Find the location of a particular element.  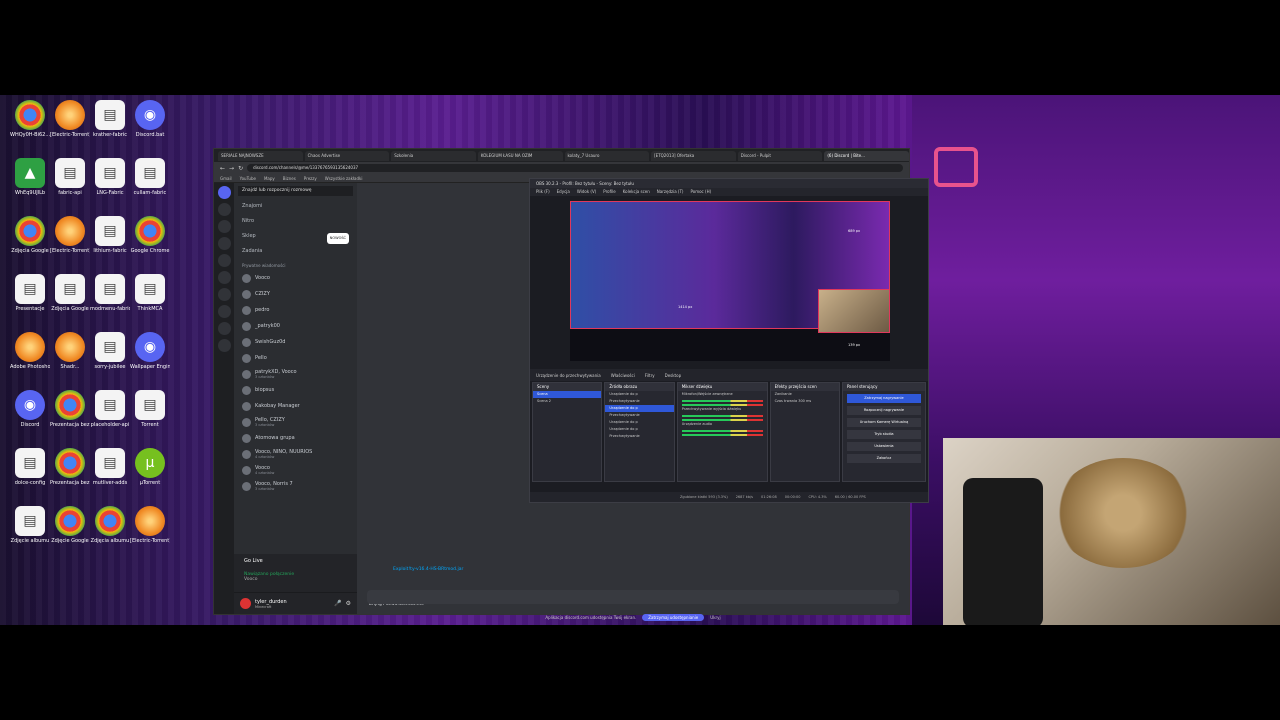

desktop-icon: ▤ Torrent is located at coordinates (150, 416).